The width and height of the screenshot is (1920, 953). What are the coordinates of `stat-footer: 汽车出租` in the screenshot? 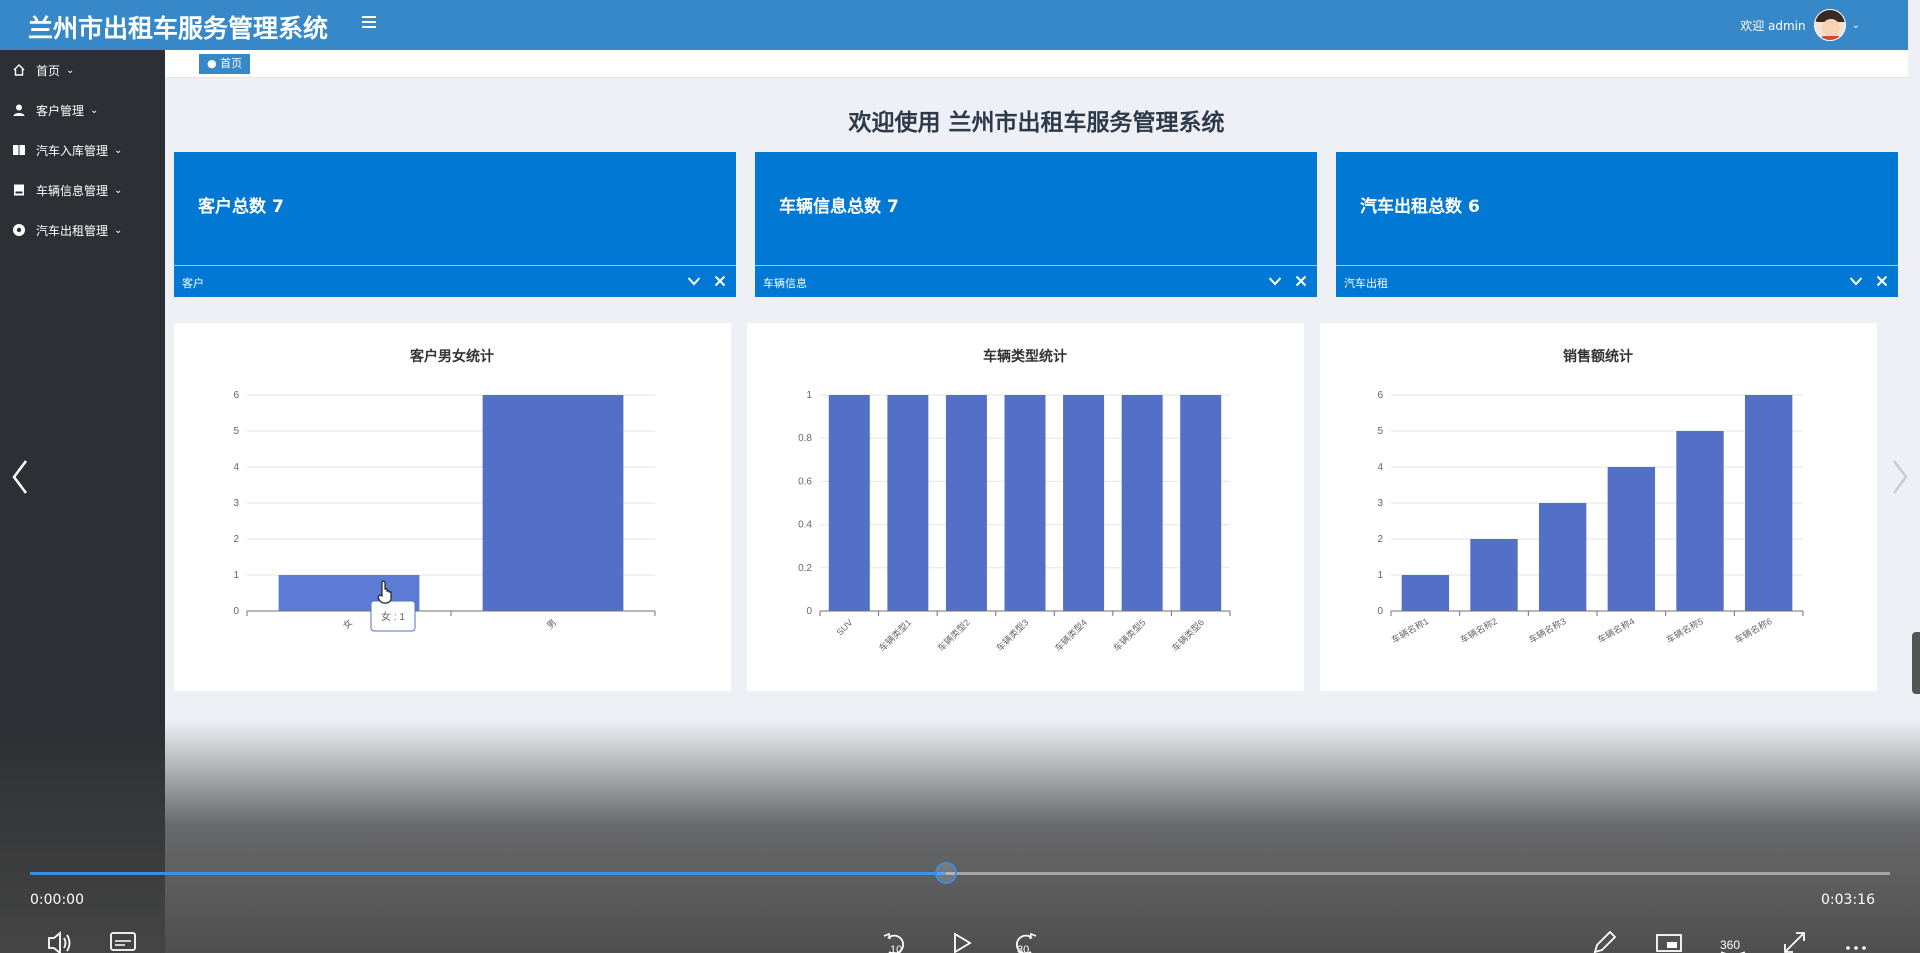 It's located at (1617, 281).